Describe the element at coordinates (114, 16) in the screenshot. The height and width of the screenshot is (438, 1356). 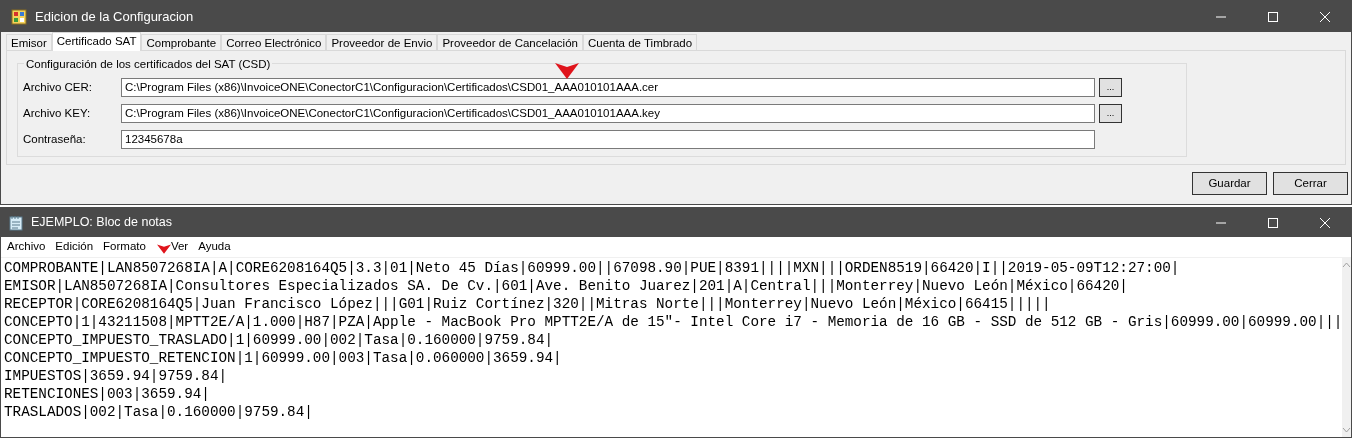
I see `window-title: Edicion de la Configuracion` at that location.